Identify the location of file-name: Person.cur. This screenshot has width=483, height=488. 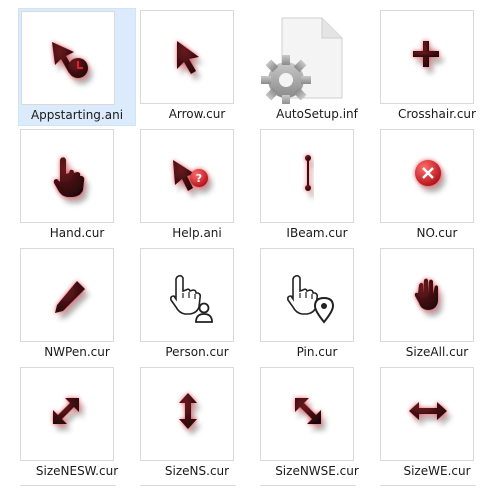
(197, 352).